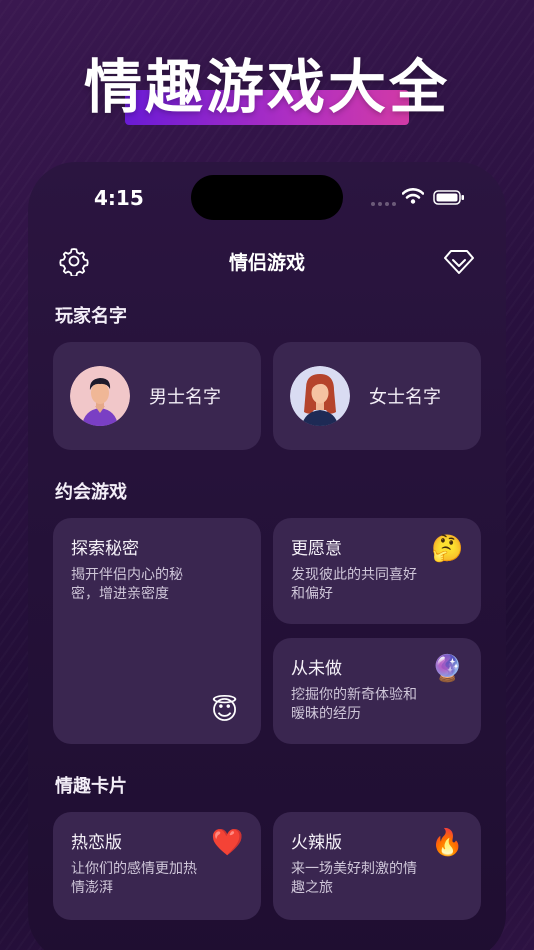 This screenshot has width=534, height=950. Describe the element at coordinates (447, 669) in the screenshot. I see `crystal-ball-icon: 🔮` at that location.